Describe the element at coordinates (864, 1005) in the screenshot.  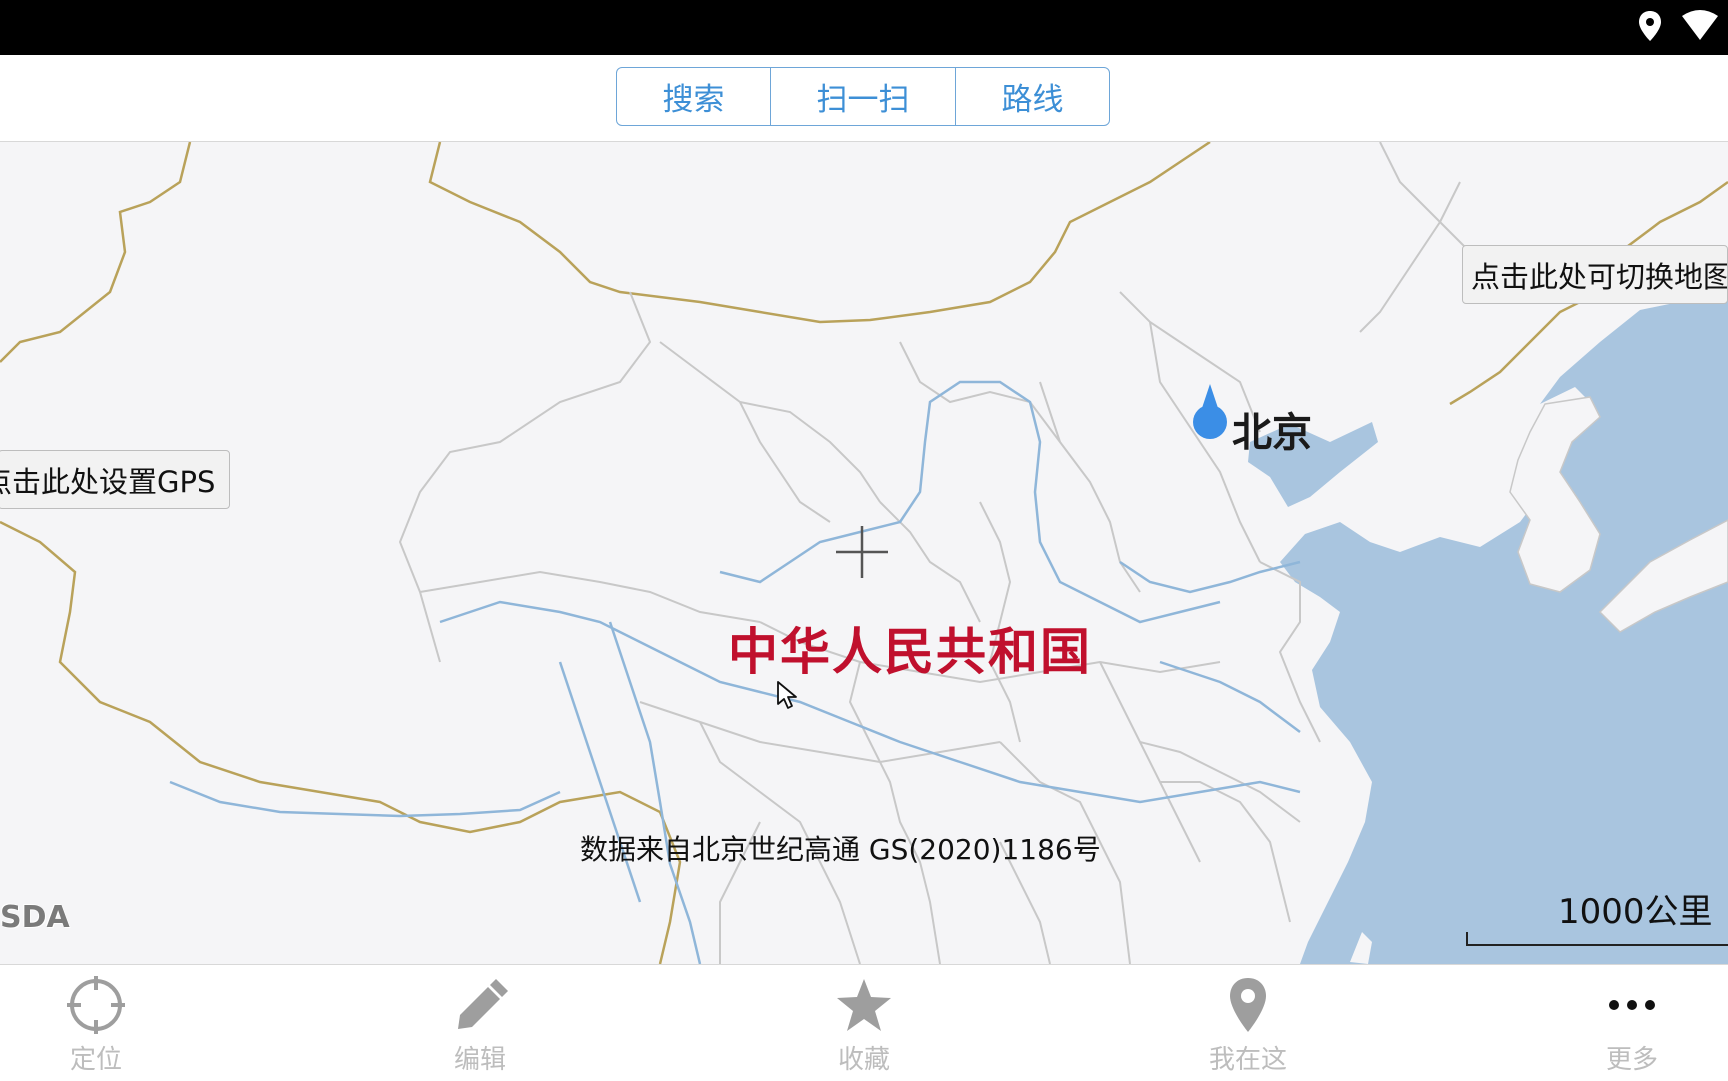
I see `star-icon` at that location.